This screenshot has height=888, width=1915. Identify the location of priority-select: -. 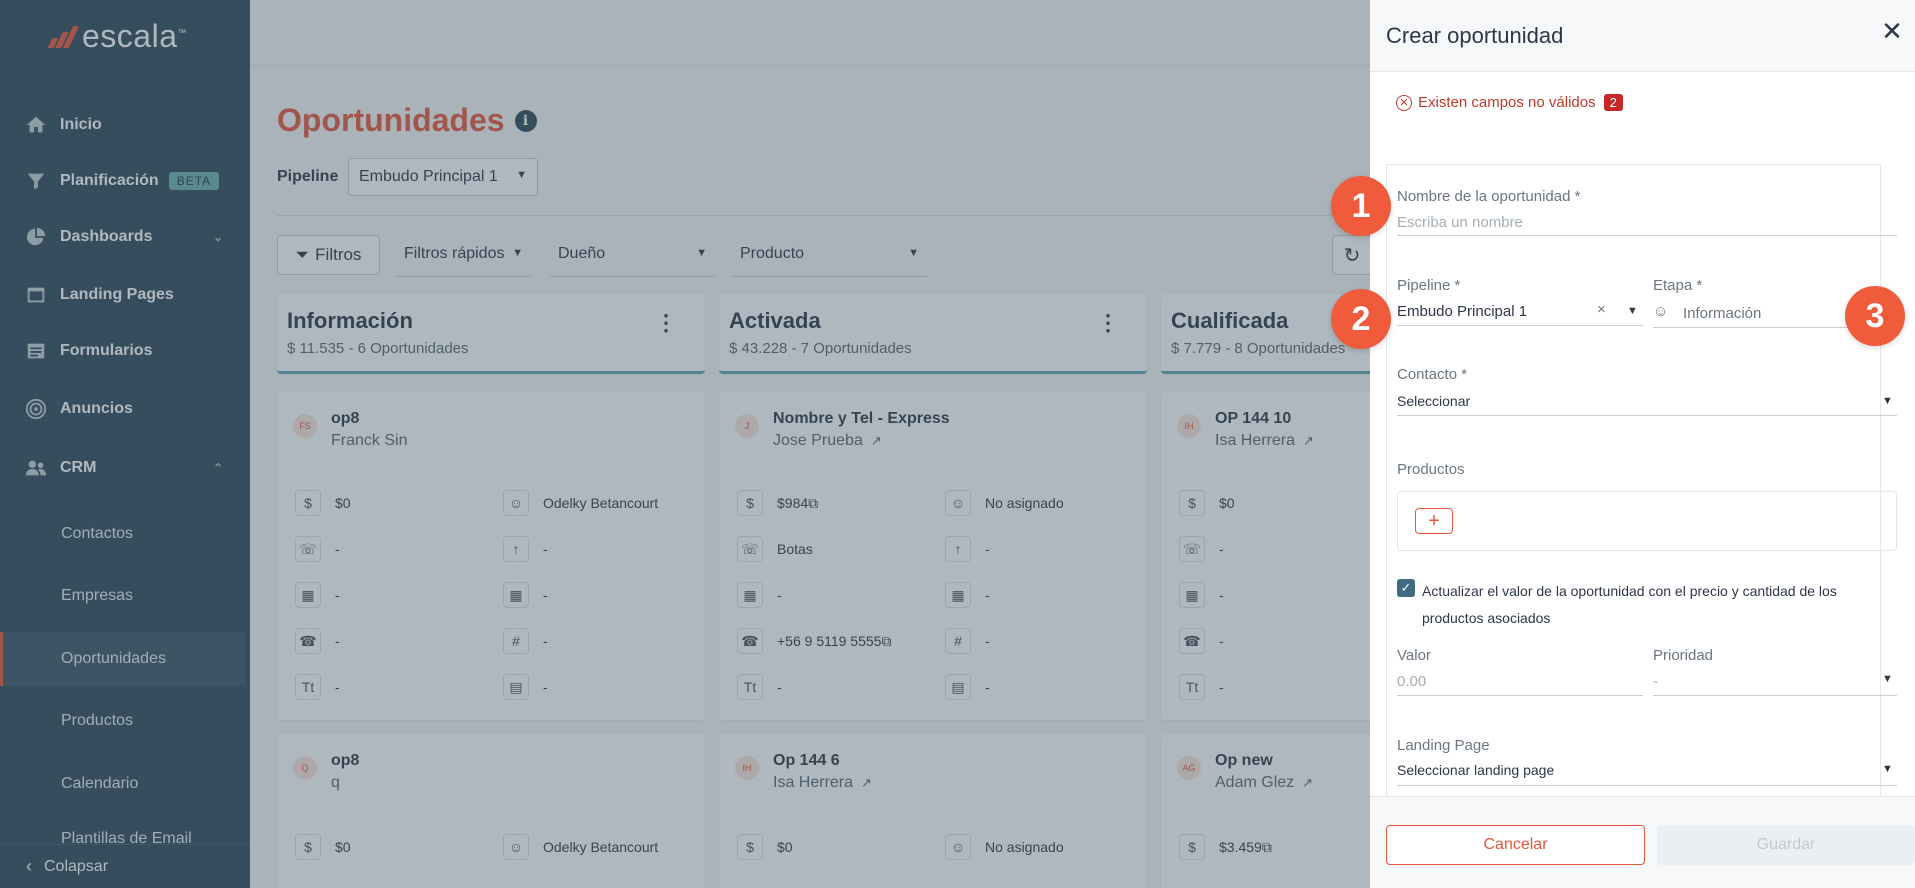
(1655, 681).